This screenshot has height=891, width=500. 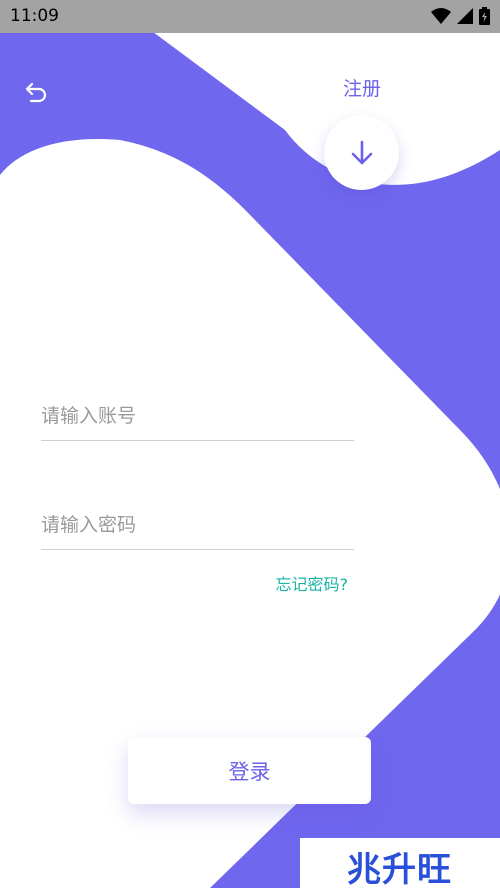 I want to click on undo-arrow-icon, so click(x=36, y=92).